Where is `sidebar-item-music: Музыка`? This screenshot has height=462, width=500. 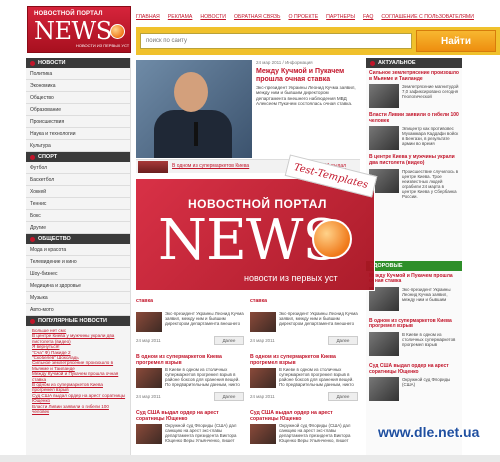
sidebar-item-music: Музыка is located at coordinates (78, 298).